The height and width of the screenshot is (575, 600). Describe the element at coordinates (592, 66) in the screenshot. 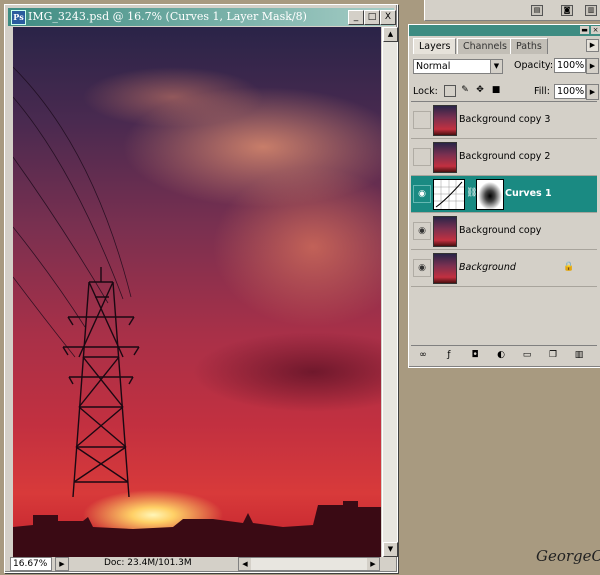

I see `opacity-slider-icon: ▶` at that location.